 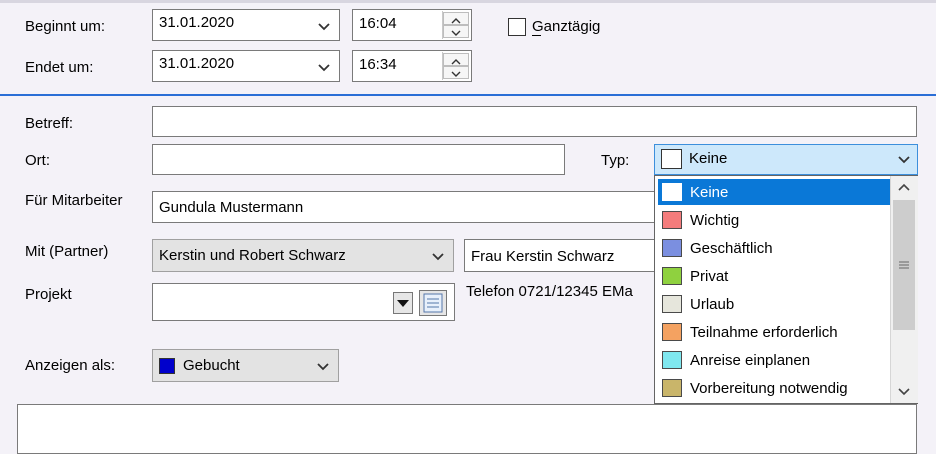 What do you see at coordinates (378, 23) in the screenshot?
I see `start-time-value: 16:04` at bounding box center [378, 23].